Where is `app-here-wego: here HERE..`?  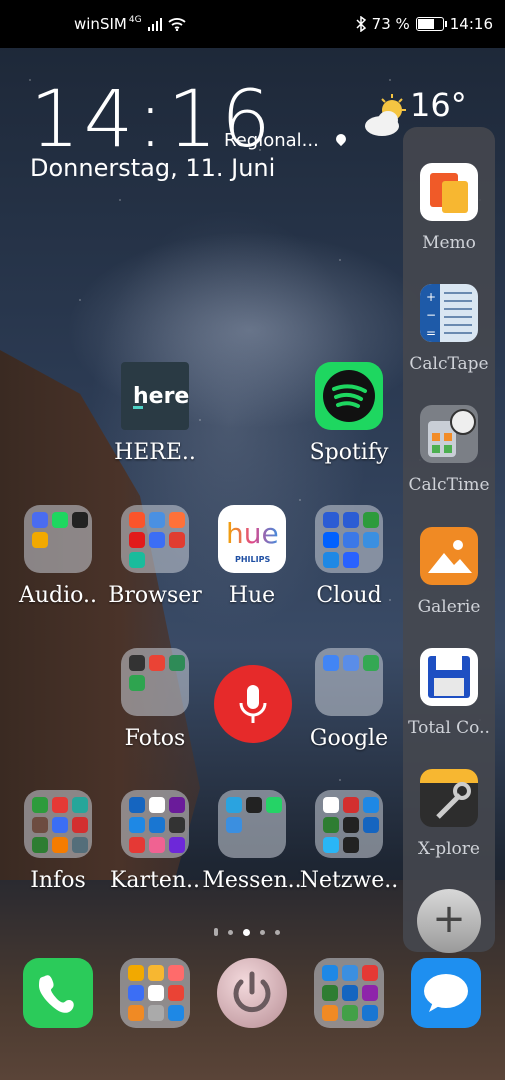 app-here-wego: here HERE.. is located at coordinates (155, 413).